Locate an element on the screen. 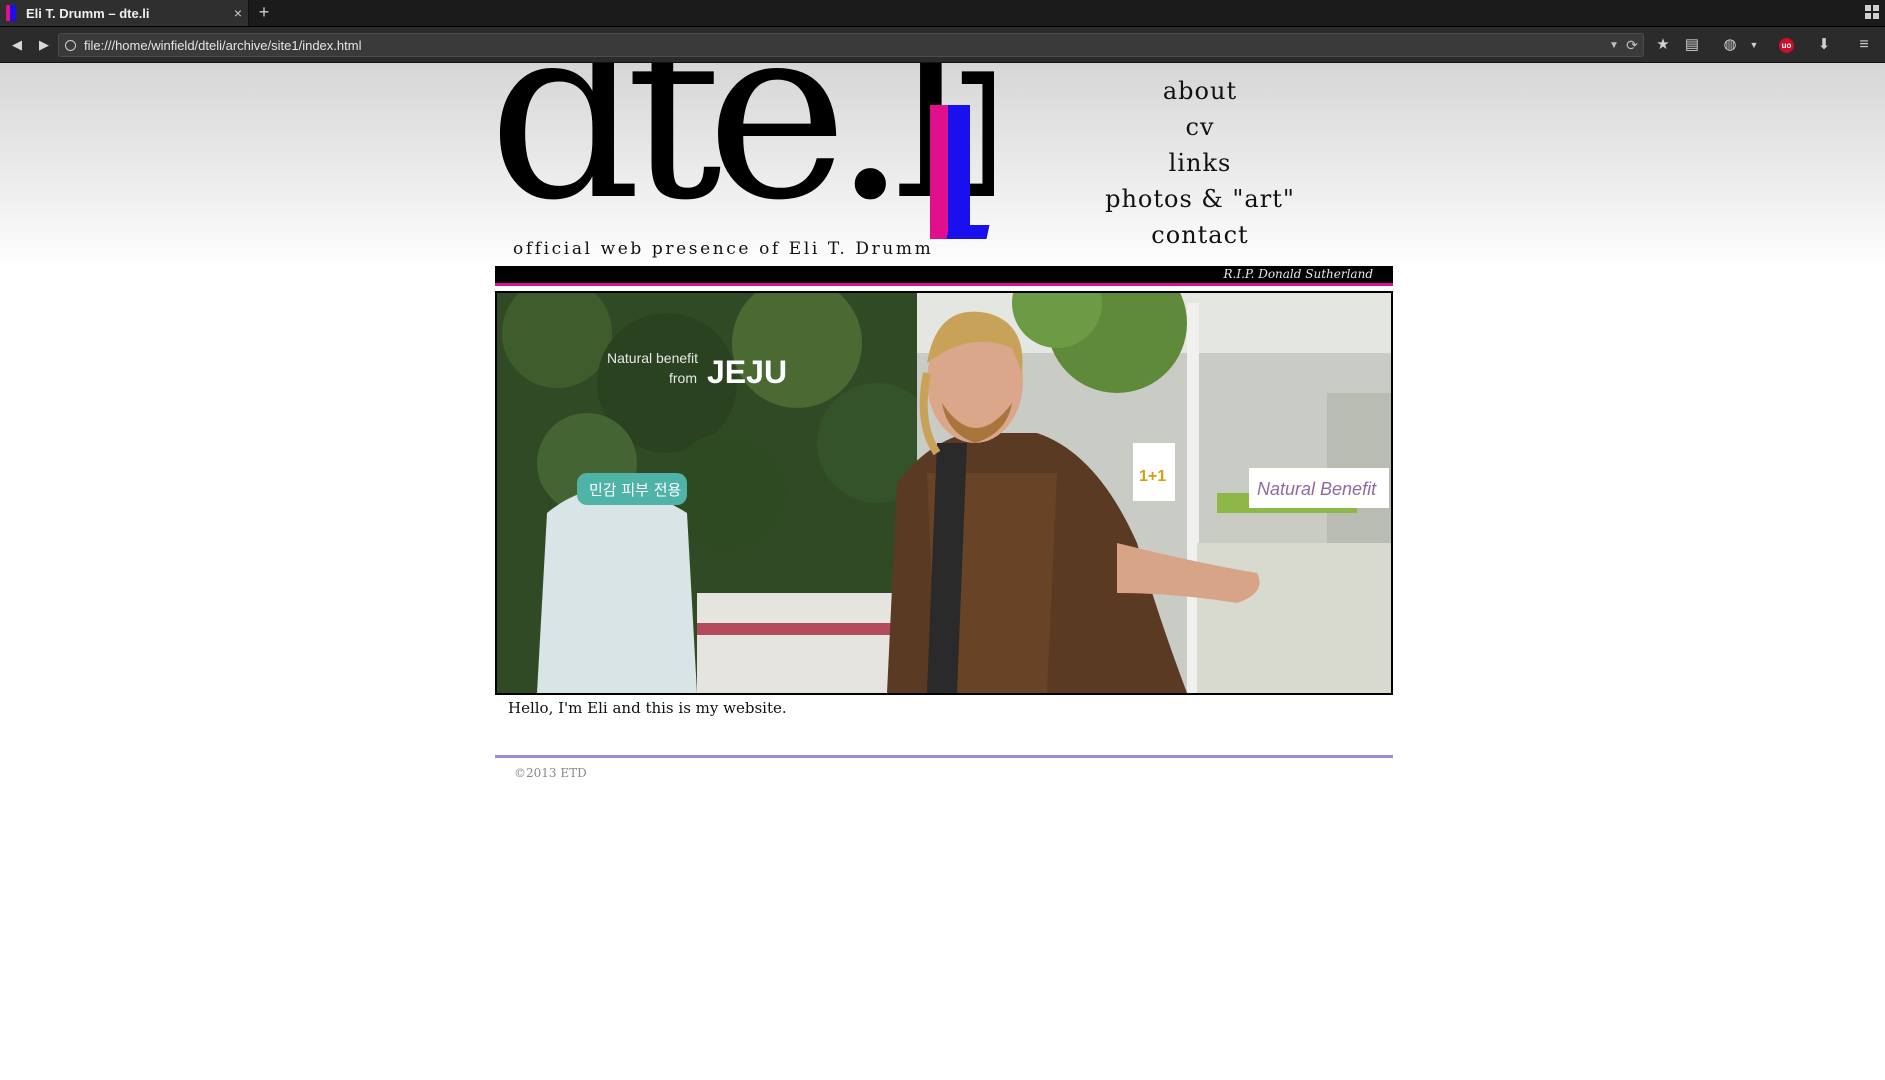  back-arrow-icon: ◀ is located at coordinates (17, 45).